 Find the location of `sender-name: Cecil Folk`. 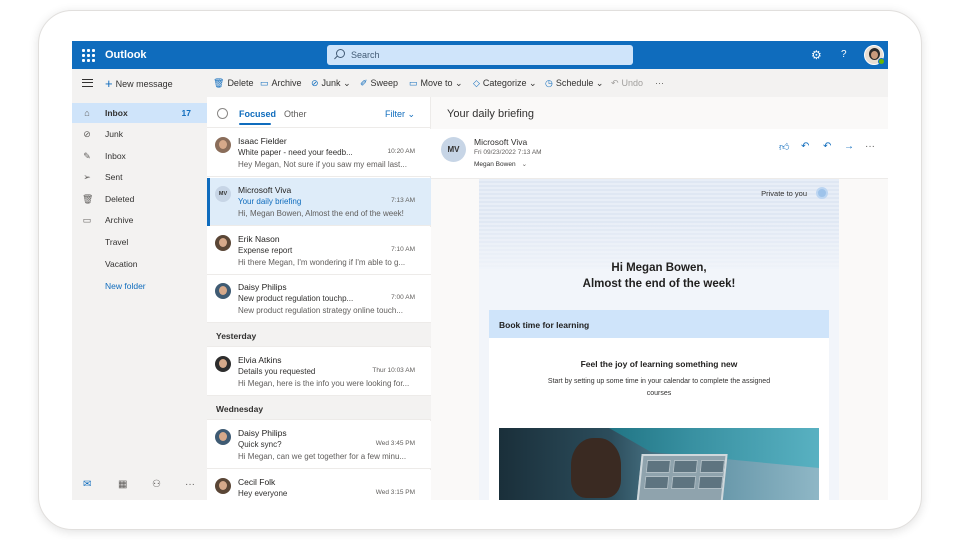

sender-name: Cecil Folk is located at coordinates (257, 482).